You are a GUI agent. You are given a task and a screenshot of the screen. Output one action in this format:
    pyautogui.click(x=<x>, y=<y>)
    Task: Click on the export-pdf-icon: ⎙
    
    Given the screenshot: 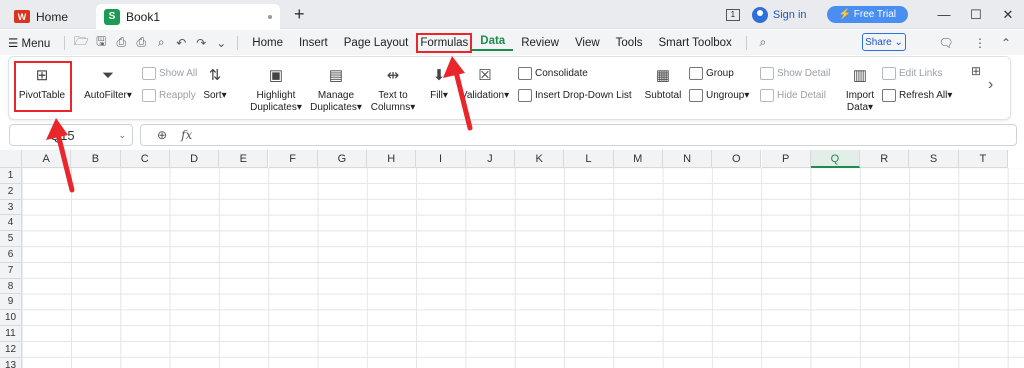 What is the action you would take?
    pyautogui.click(x=121, y=42)
    